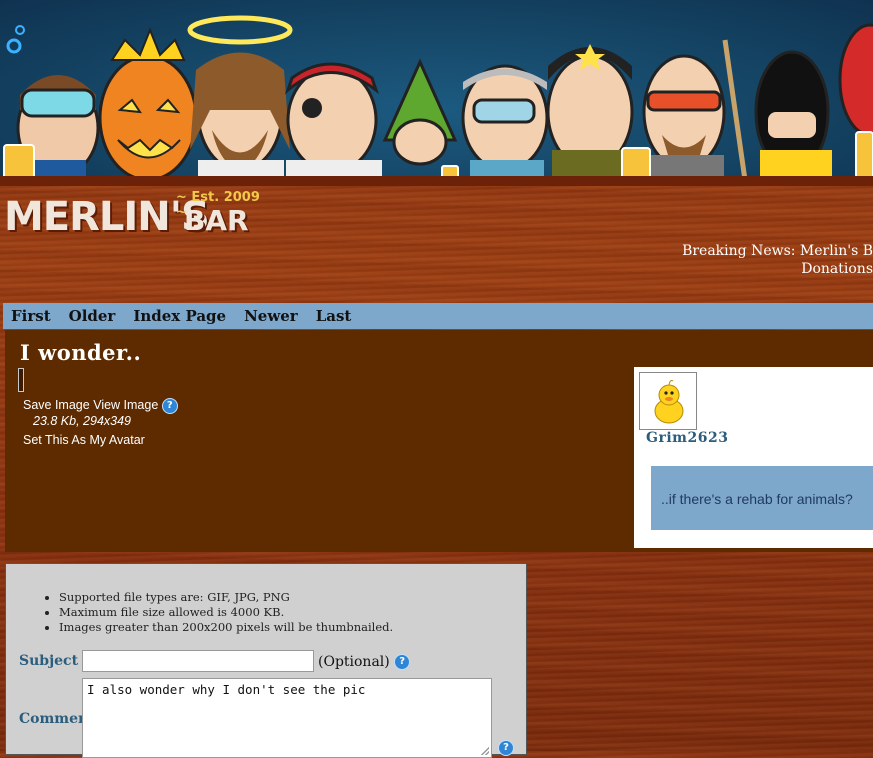 This screenshot has height=758, width=873. What do you see at coordinates (485, 751) in the screenshot?
I see `resize-handle-icon` at bounding box center [485, 751].